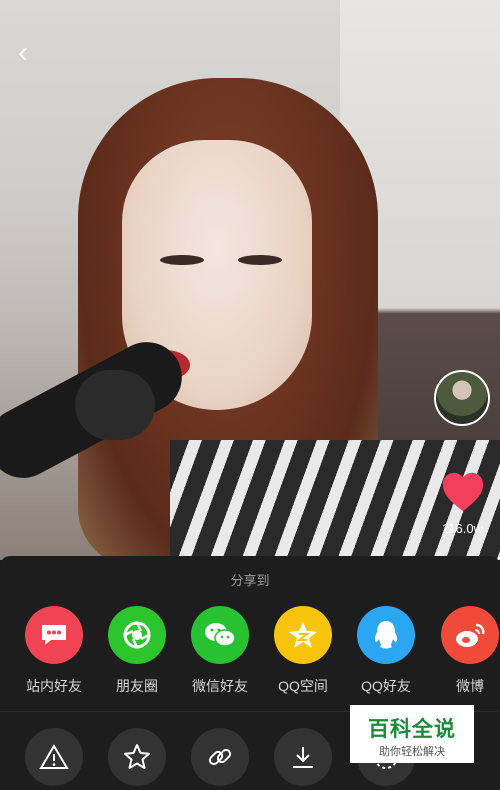  Describe the element at coordinates (386, 635) in the screenshot. I see `qq-penguin-icon` at that location.